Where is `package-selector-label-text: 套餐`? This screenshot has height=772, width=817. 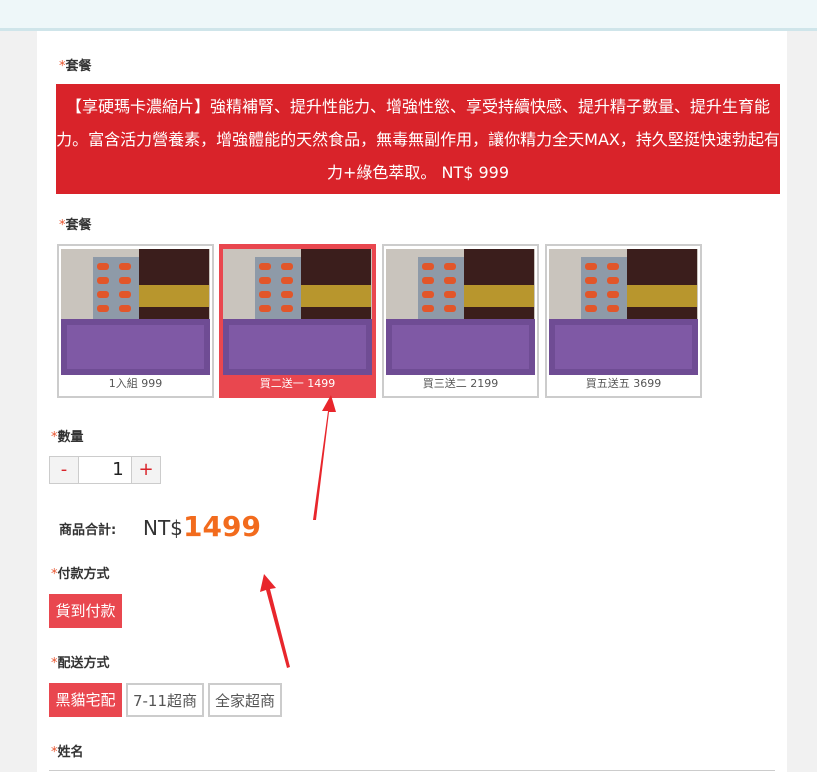
package-selector-label-text: 套餐 is located at coordinates (78, 225).